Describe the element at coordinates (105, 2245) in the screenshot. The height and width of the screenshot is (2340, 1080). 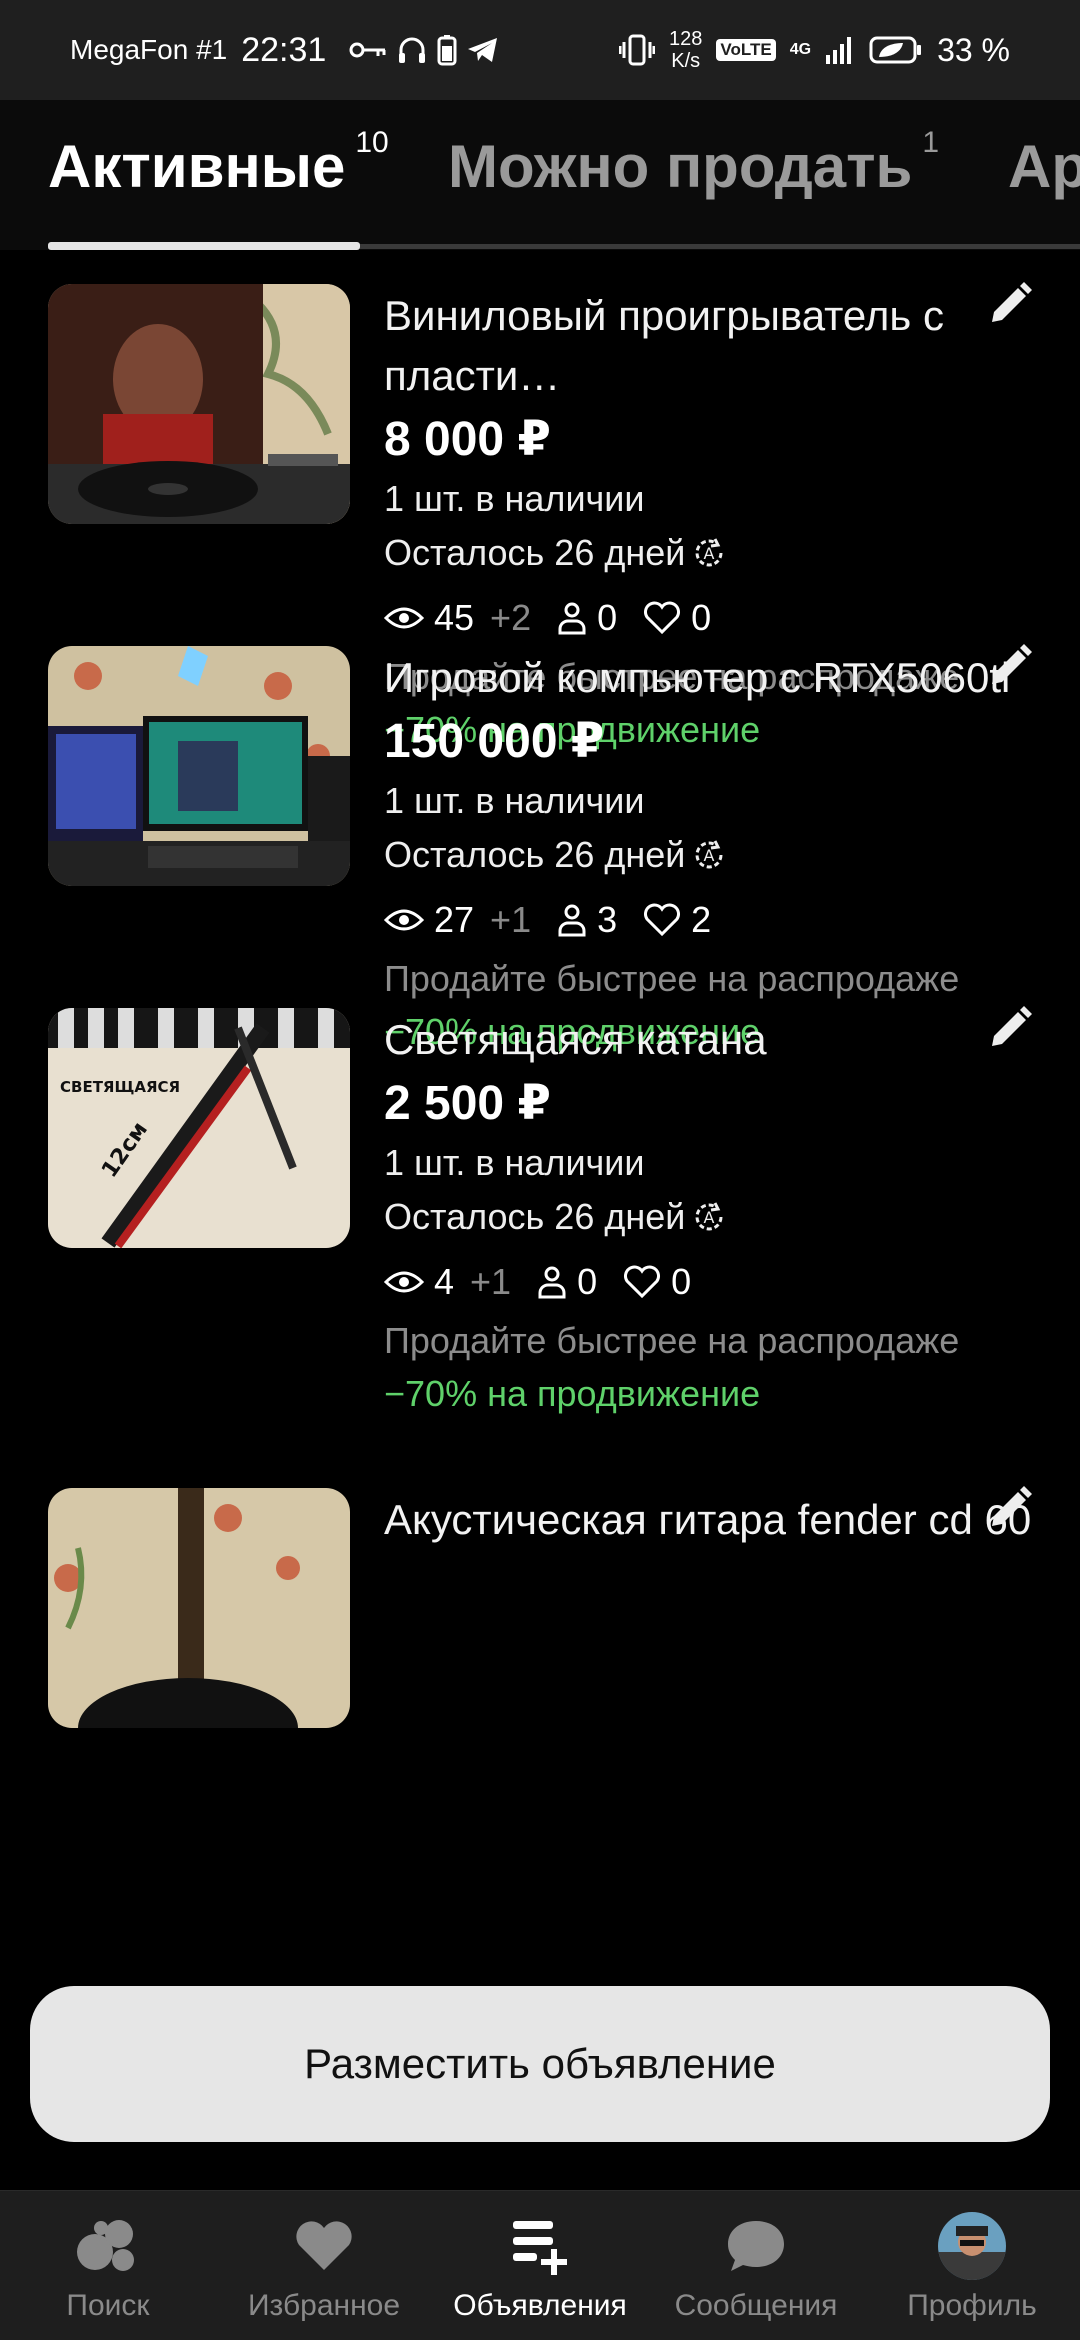
I see `search-dots-icon` at that location.